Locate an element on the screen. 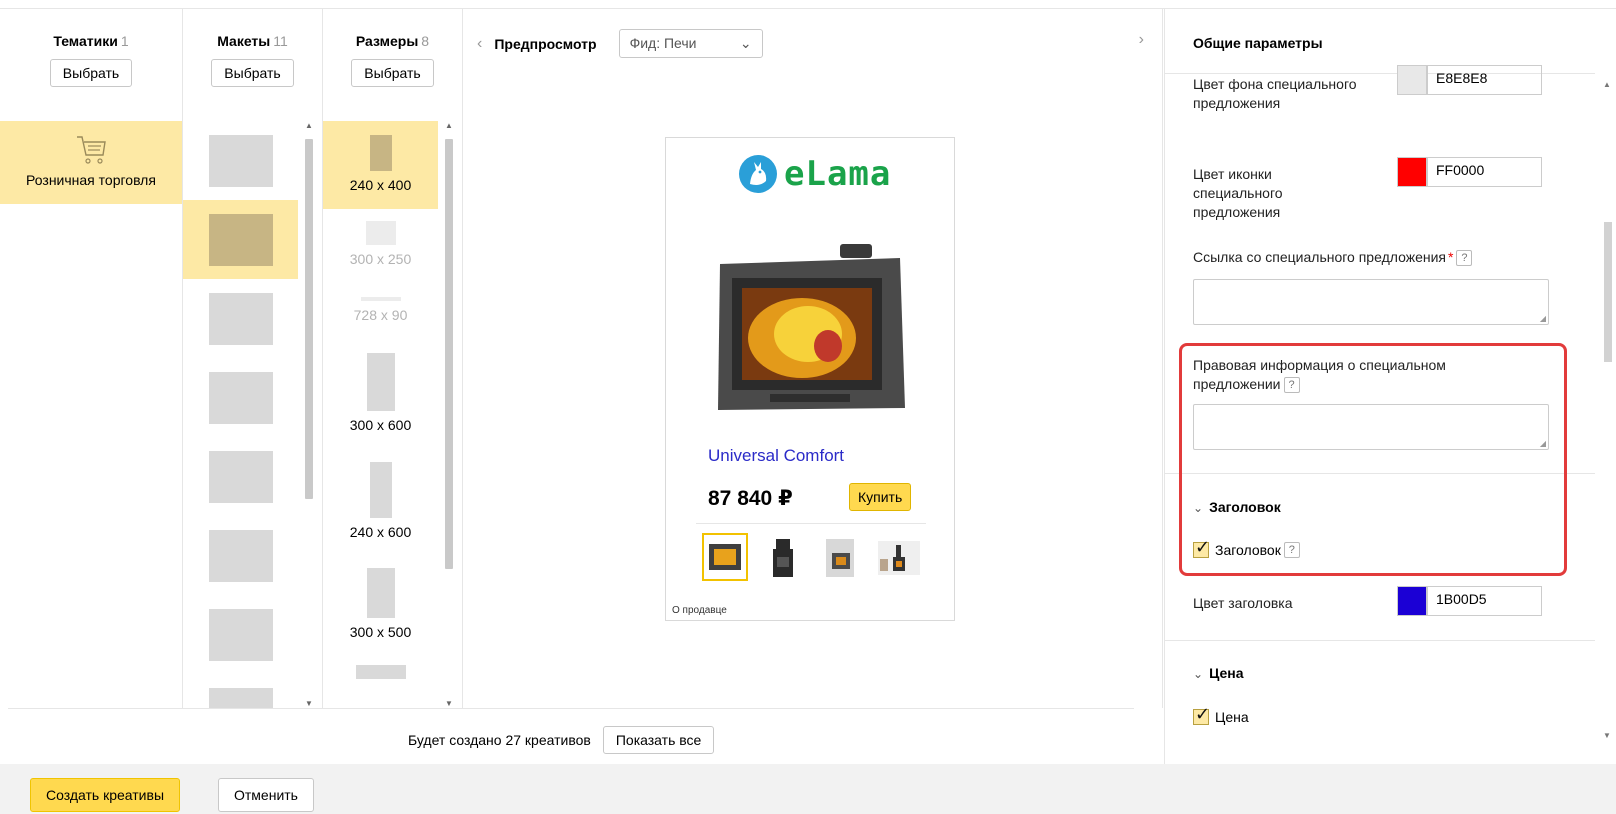  required-mark: * is located at coordinates (1450, 257).